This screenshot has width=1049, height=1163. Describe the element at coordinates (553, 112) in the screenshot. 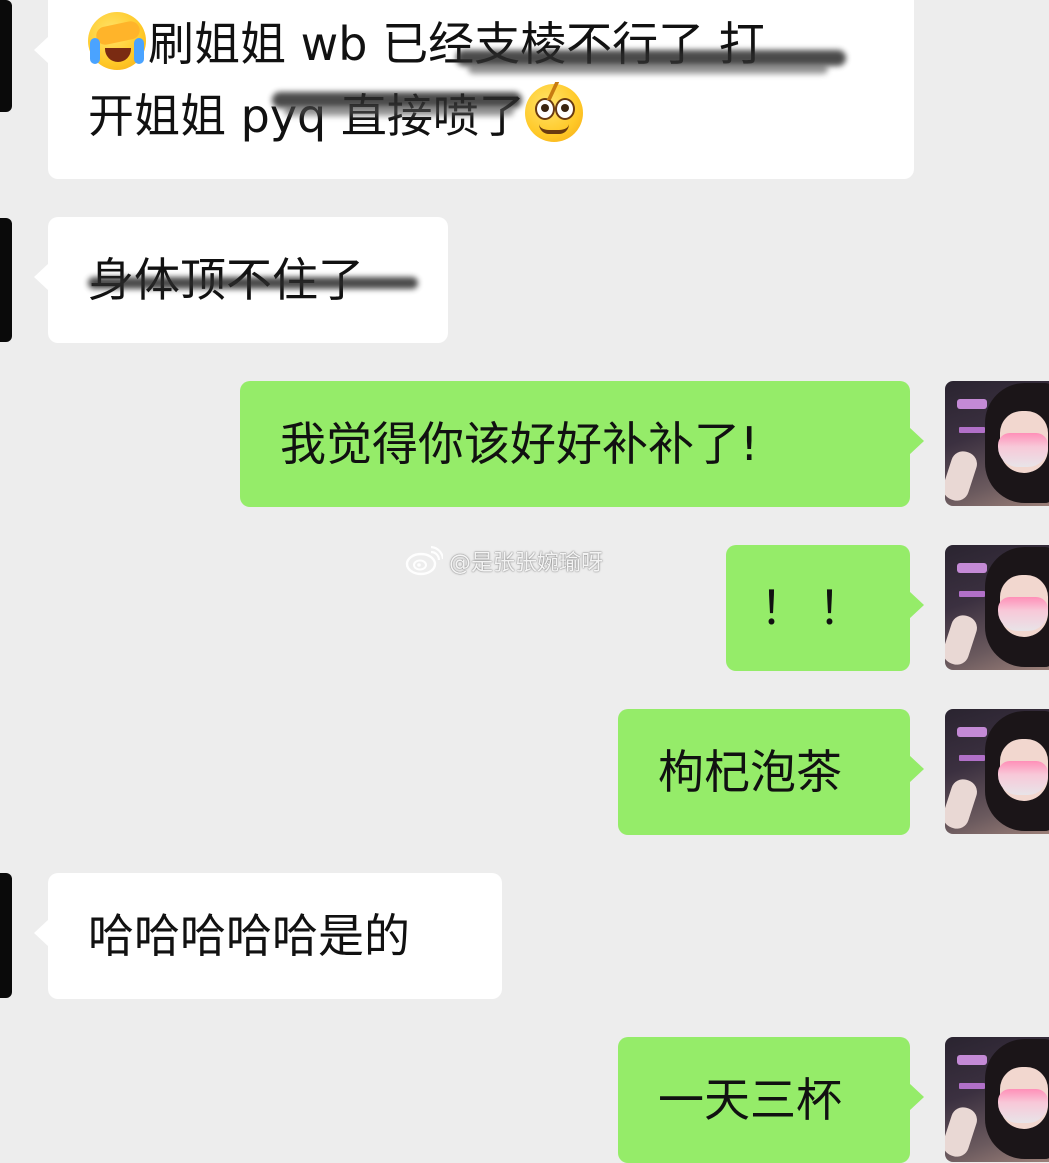

I see `shocked-face-icon` at that location.